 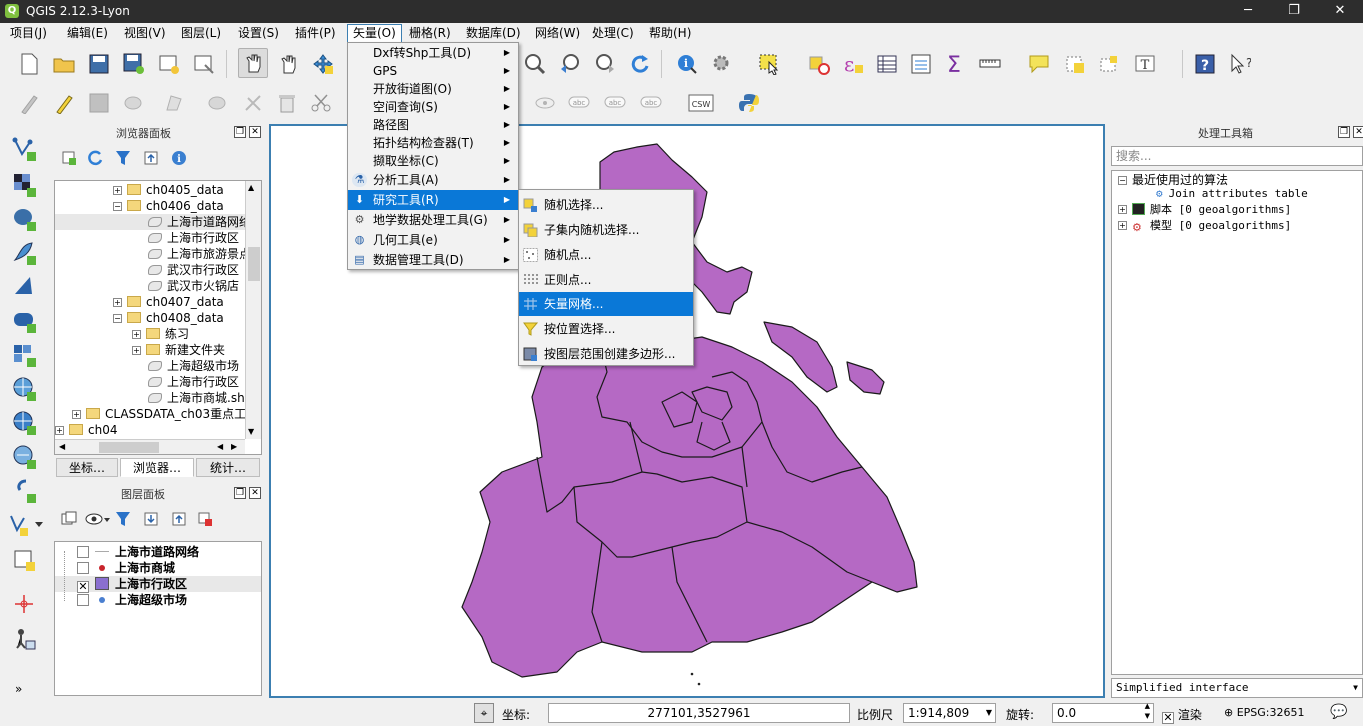 I want to click on menu-edit: 编辑(E), so click(x=87, y=33).